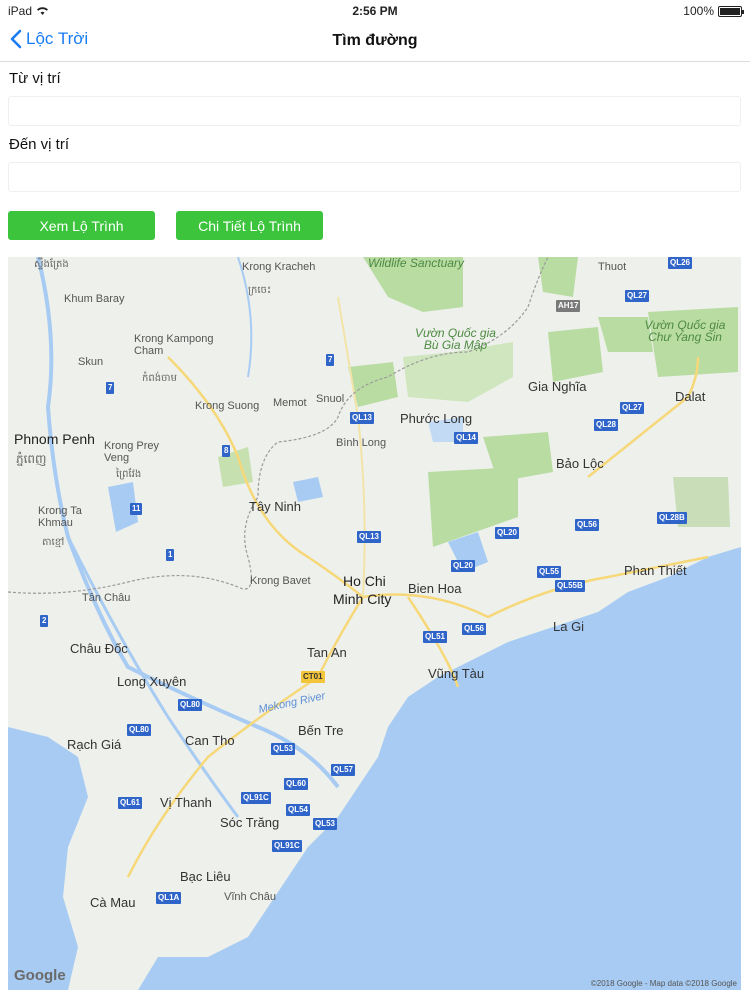 The height and width of the screenshot is (1000, 750). What do you see at coordinates (91, 362) in the screenshot?
I see `city-label-skun: Skun` at bounding box center [91, 362].